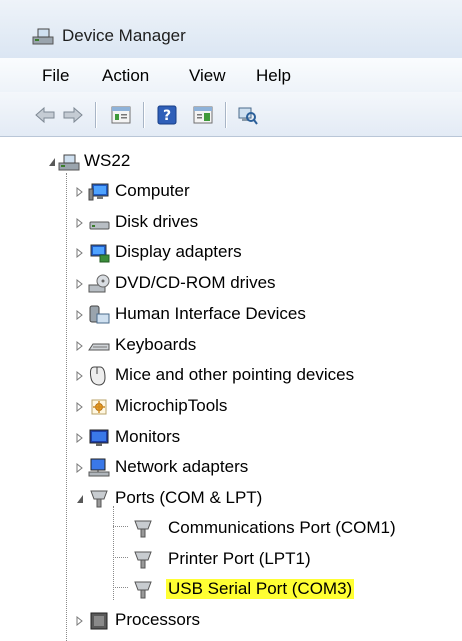 This screenshot has width=462, height=641. Describe the element at coordinates (73, 115) in the screenshot. I see `forward-arrow-icon` at that location.